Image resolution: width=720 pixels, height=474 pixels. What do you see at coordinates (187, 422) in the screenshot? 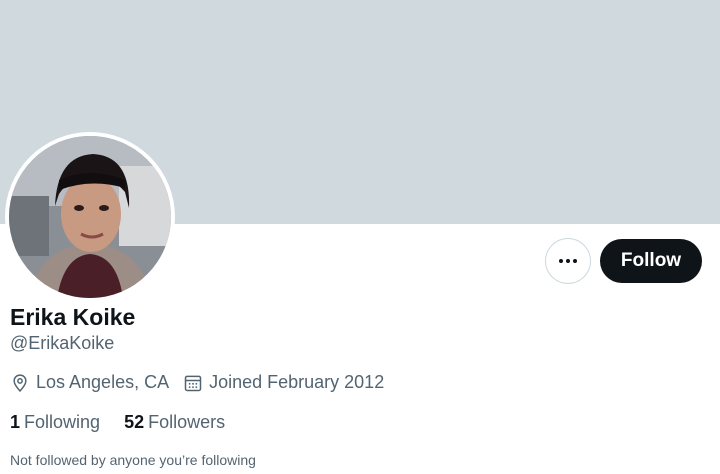
I see `followers-label: Followers` at bounding box center [187, 422].